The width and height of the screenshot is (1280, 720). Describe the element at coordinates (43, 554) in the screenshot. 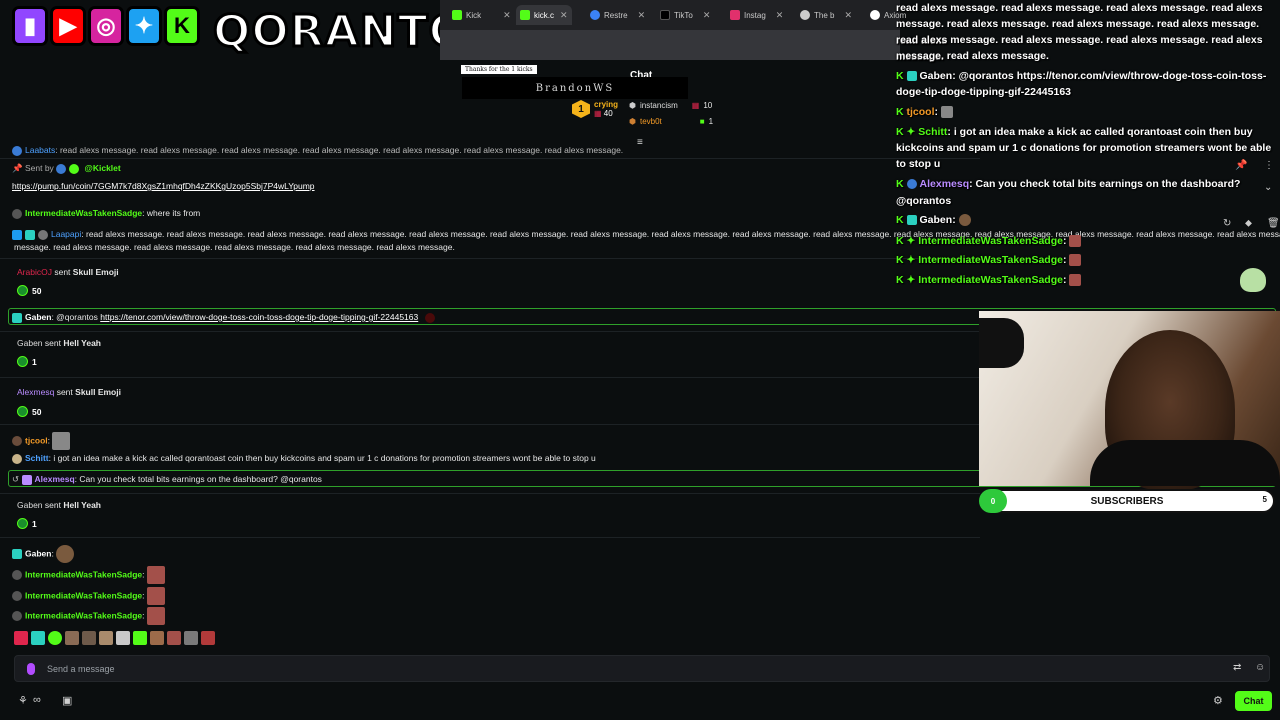

I see `chat-message: Gaben:` at that location.